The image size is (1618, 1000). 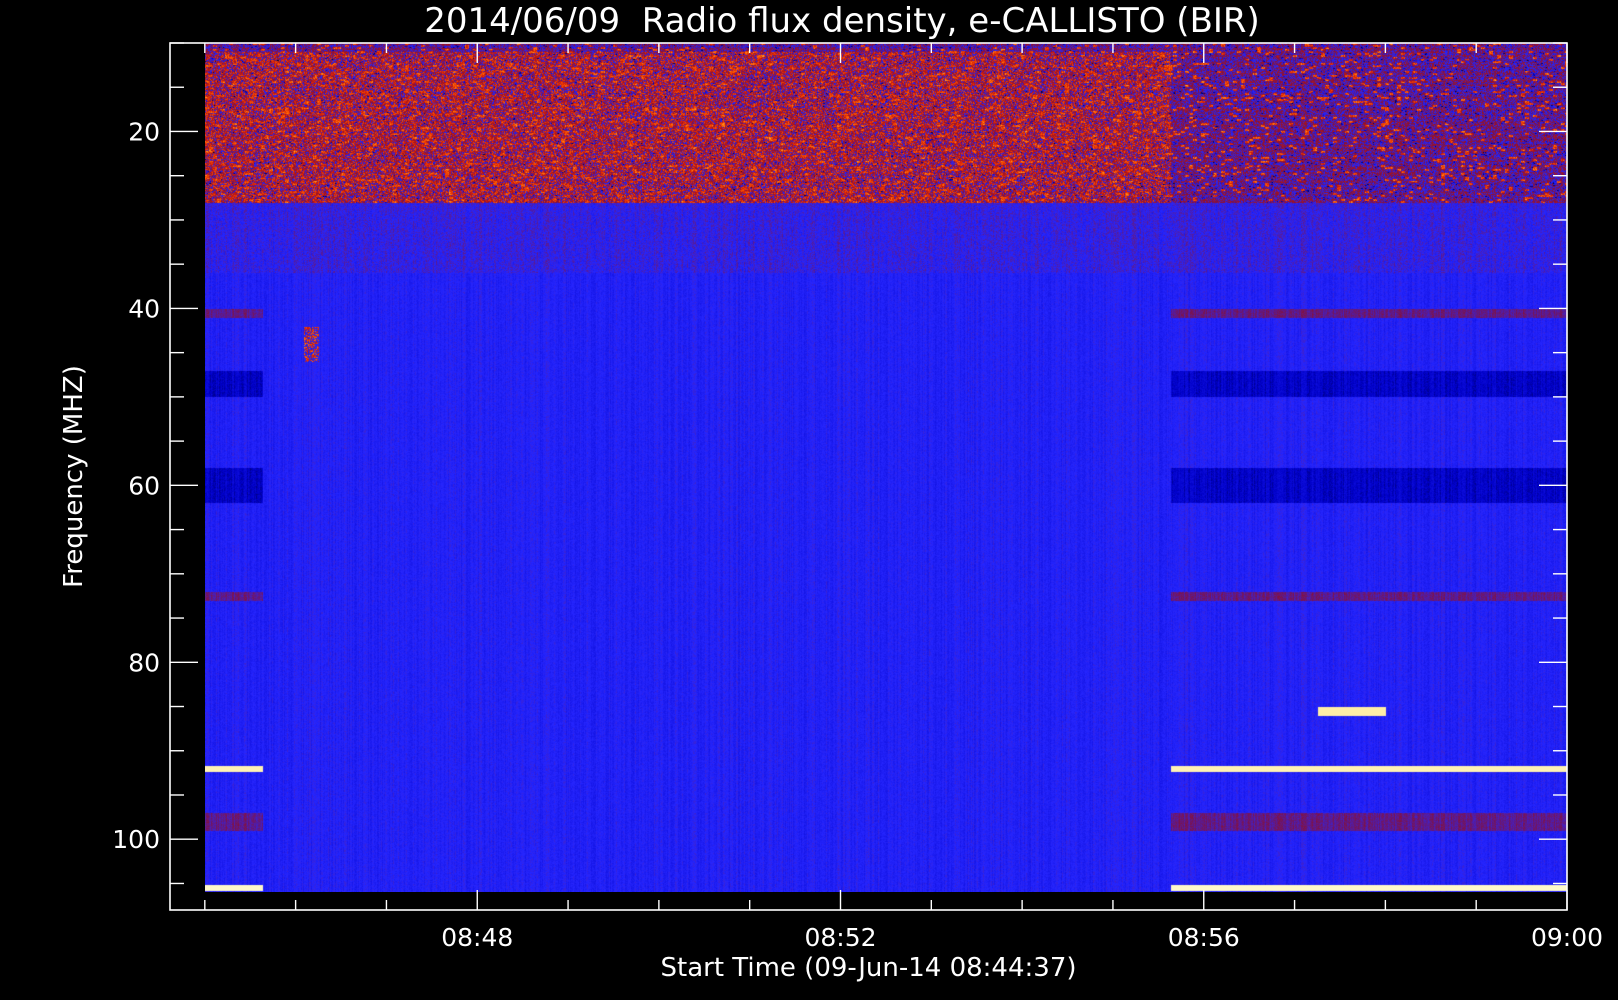 I want to click on x-tick-label: 09:00, so click(x=1567, y=937).